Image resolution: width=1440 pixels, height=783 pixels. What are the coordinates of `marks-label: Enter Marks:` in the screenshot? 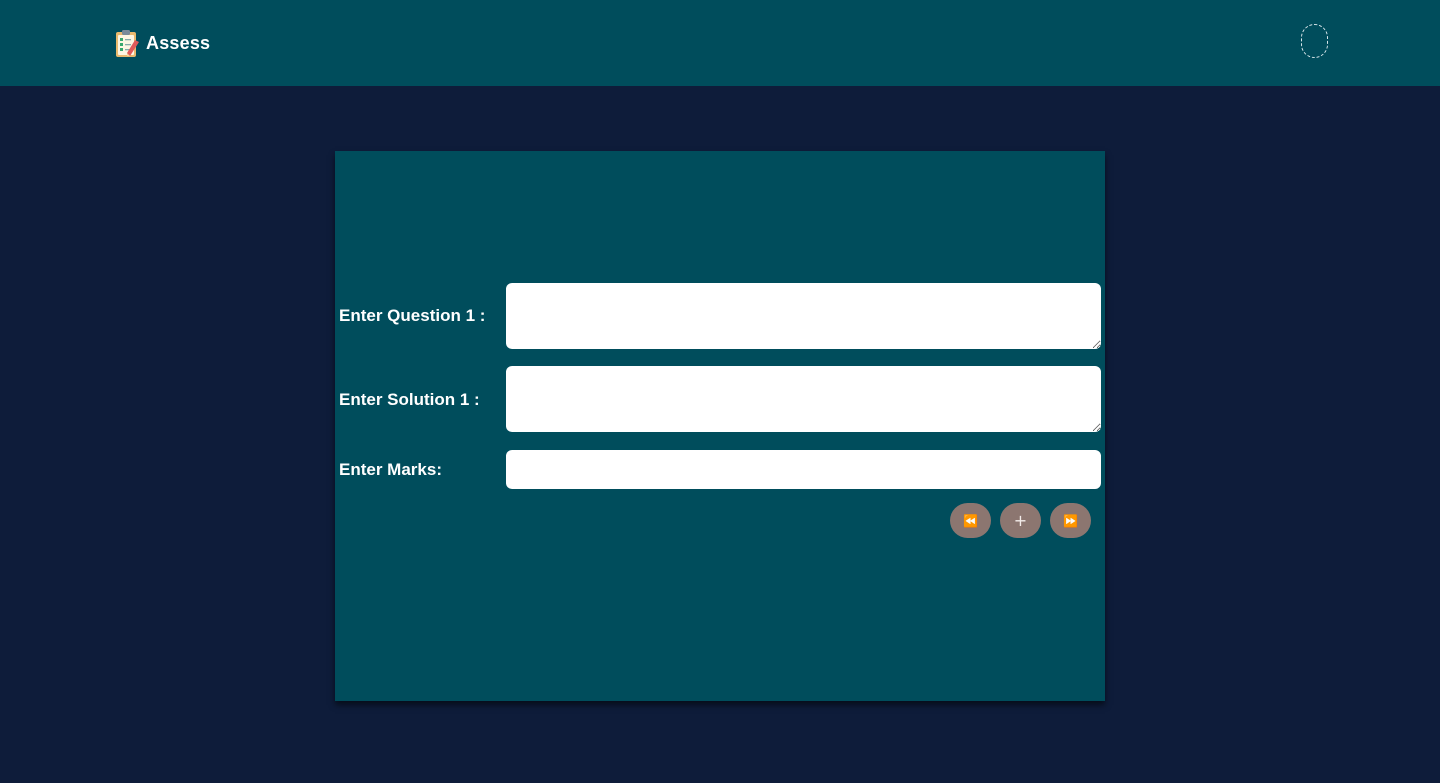 It's located at (390, 469).